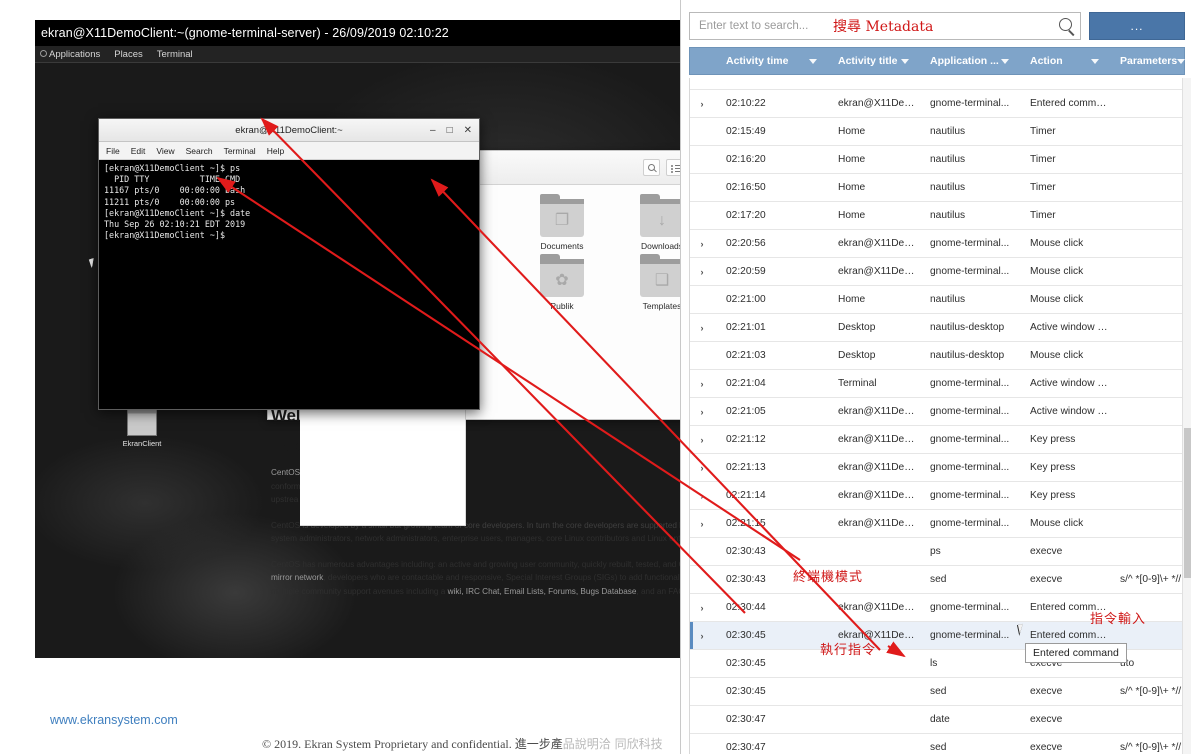  I want to click on table-row: 02:30:43 ps execve, so click(937, 552).